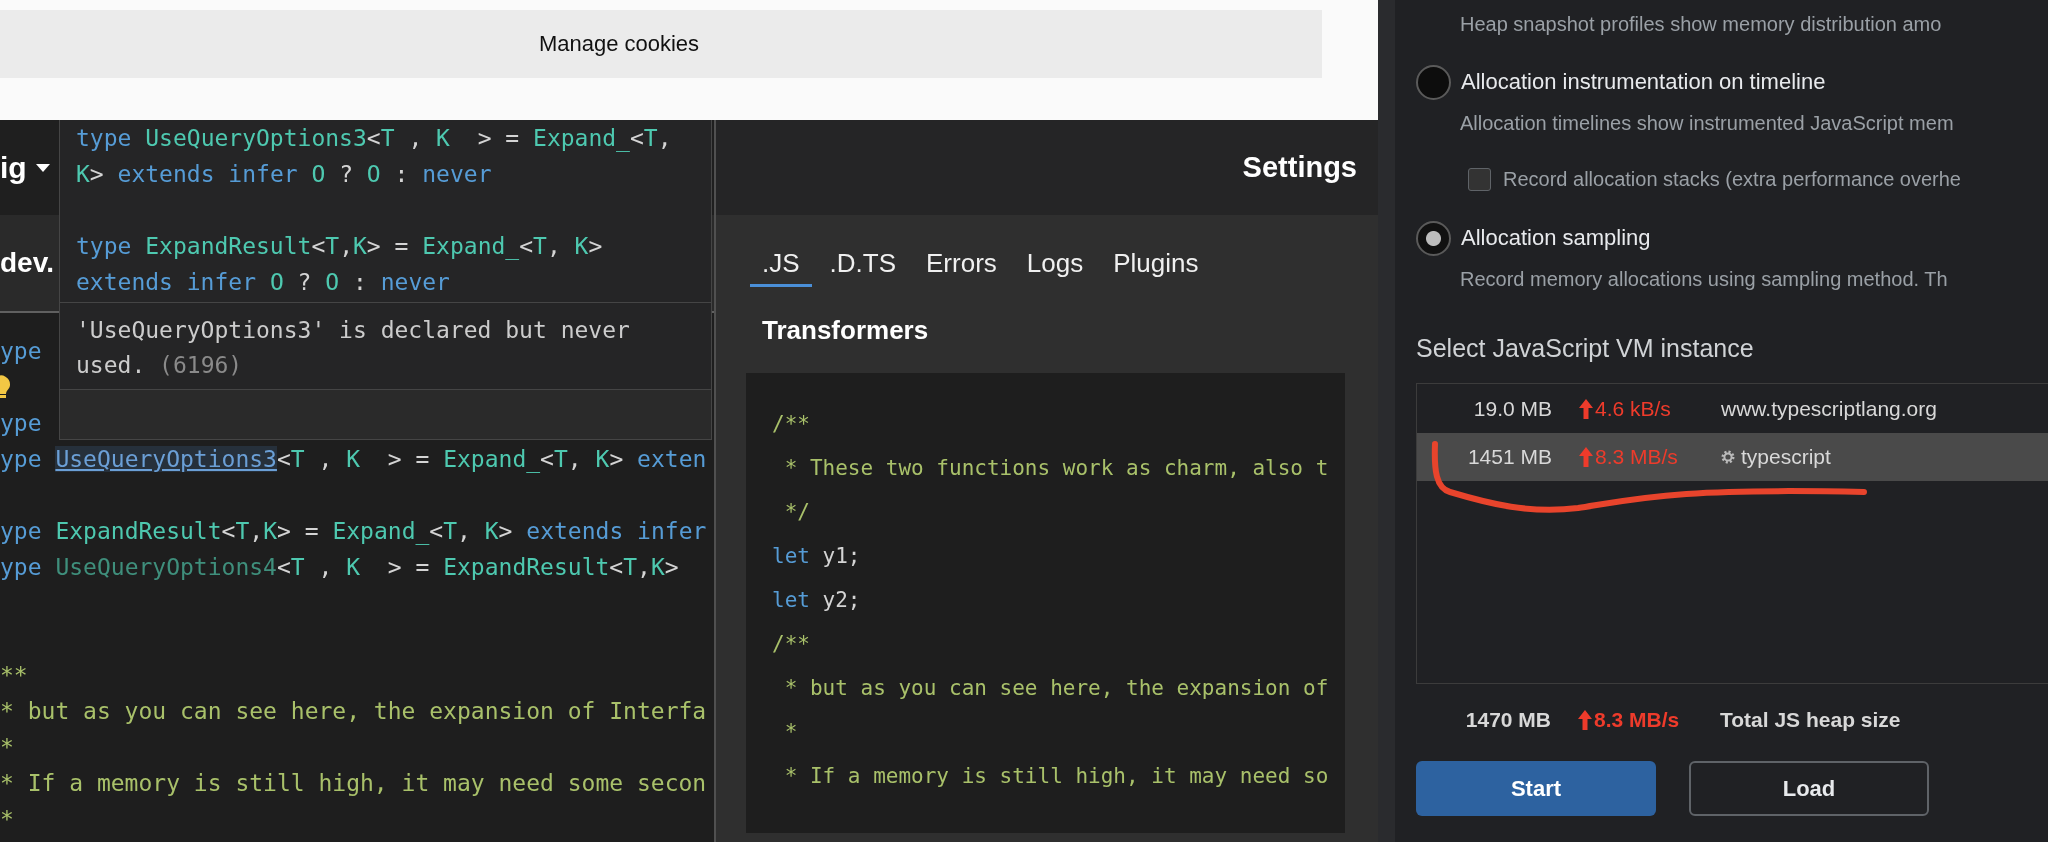 The width and height of the screenshot is (2048, 842). Describe the element at coordinates (781, 267) in the screenshot. I see `output-tab: .JS` at that location.